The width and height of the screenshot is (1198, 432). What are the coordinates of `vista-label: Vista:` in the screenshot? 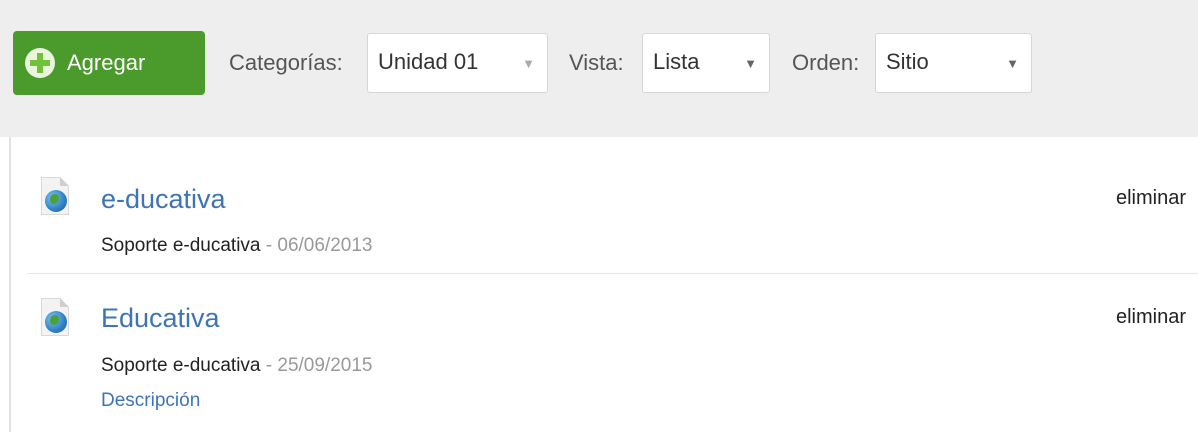 It's located at (596, 62).